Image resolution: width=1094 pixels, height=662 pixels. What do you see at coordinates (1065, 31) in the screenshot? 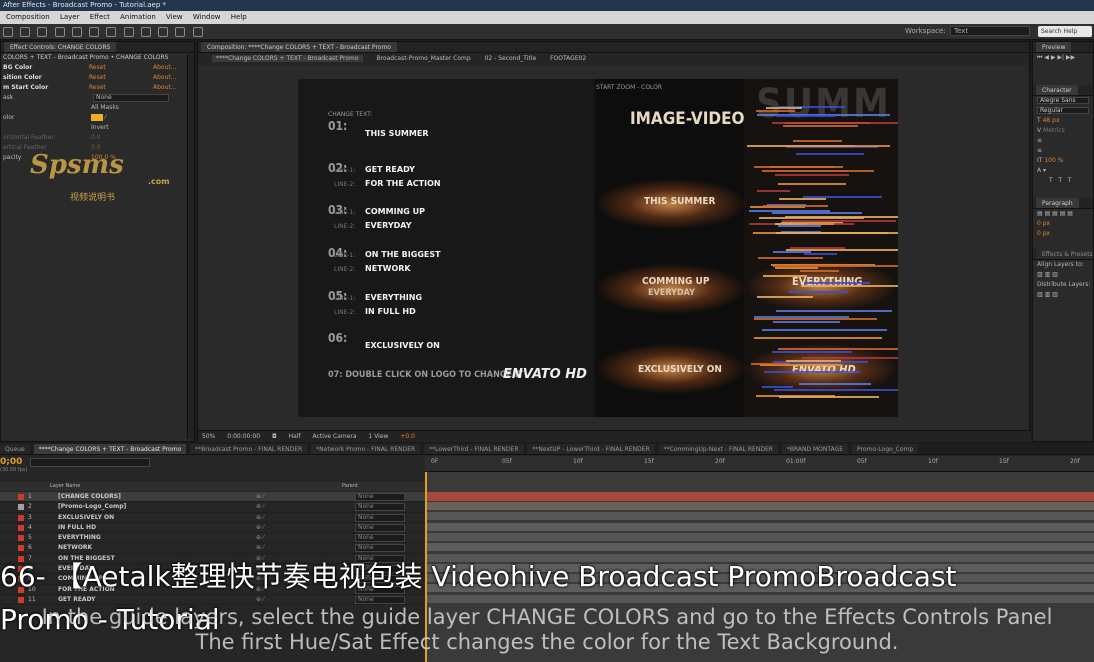
I see `search-help-input: Search Help` at bounding box center [1065, 31].